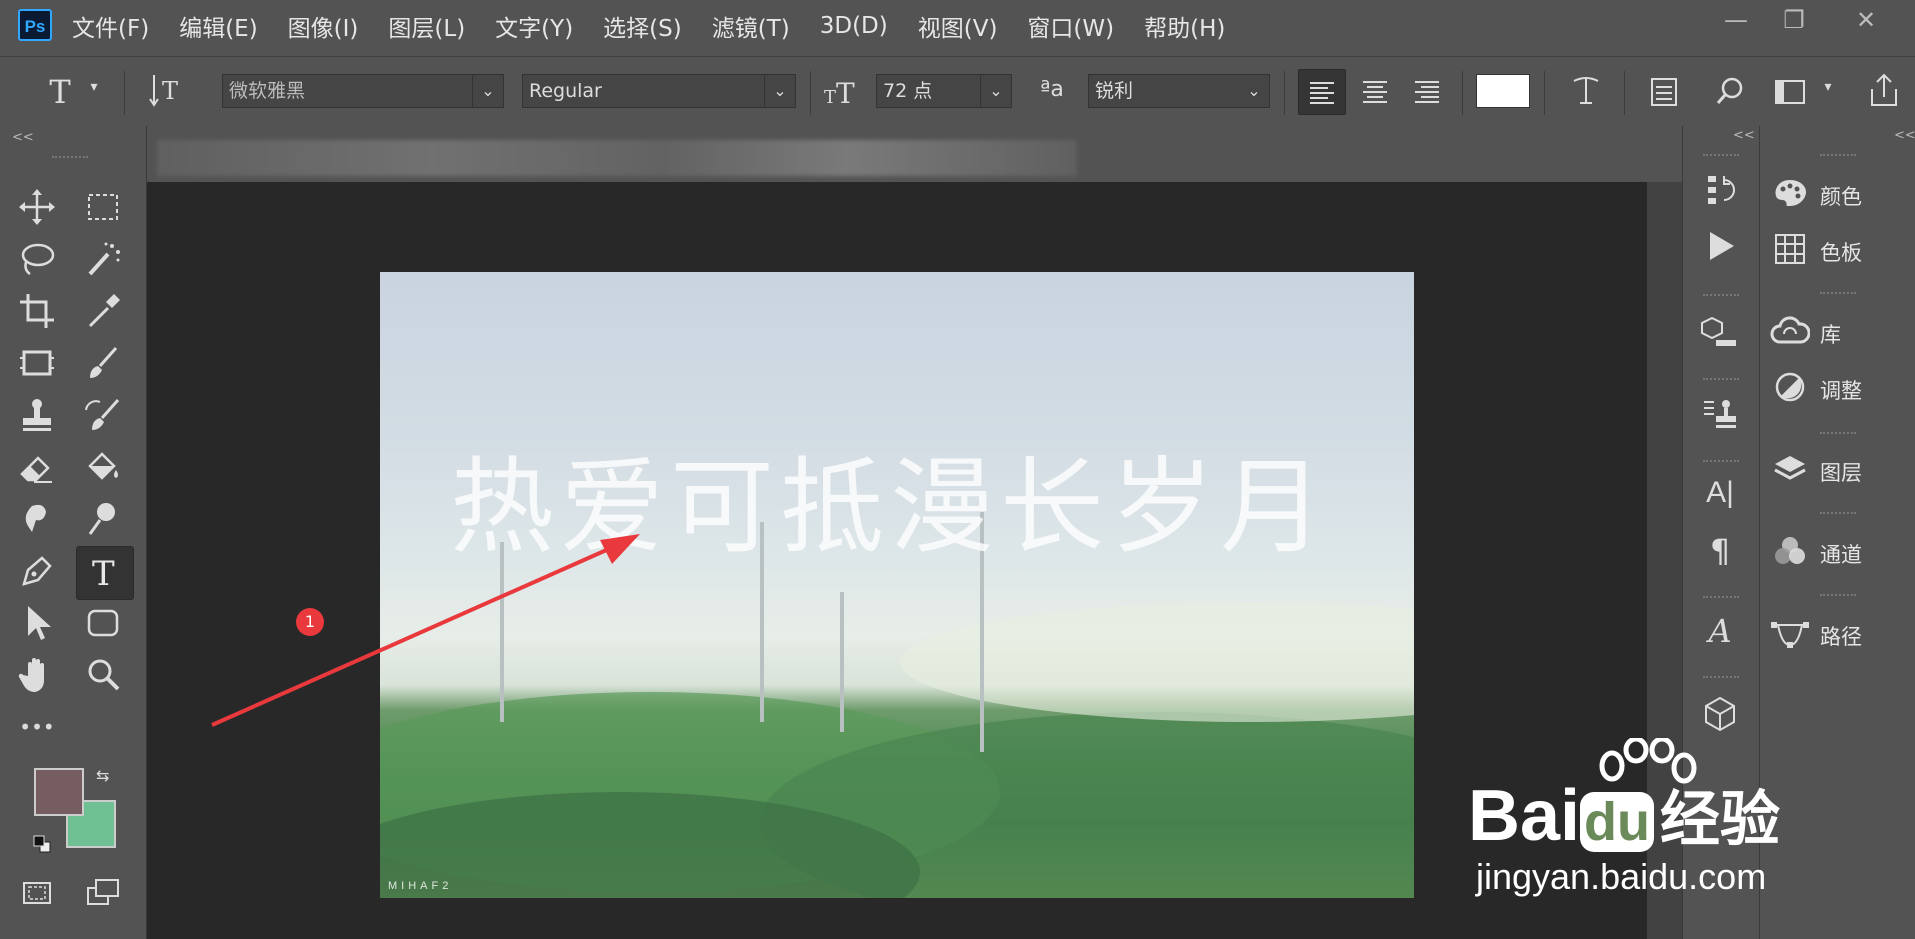 Image resolution: width=1915 pixels, height=939 pixels. I want to click on workspace-icon, so click(1790, 94).